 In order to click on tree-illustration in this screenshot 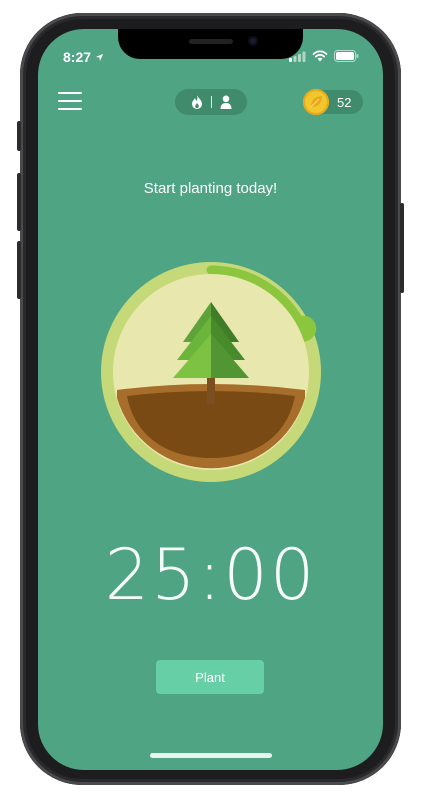, I will do `click(211, 372)`.